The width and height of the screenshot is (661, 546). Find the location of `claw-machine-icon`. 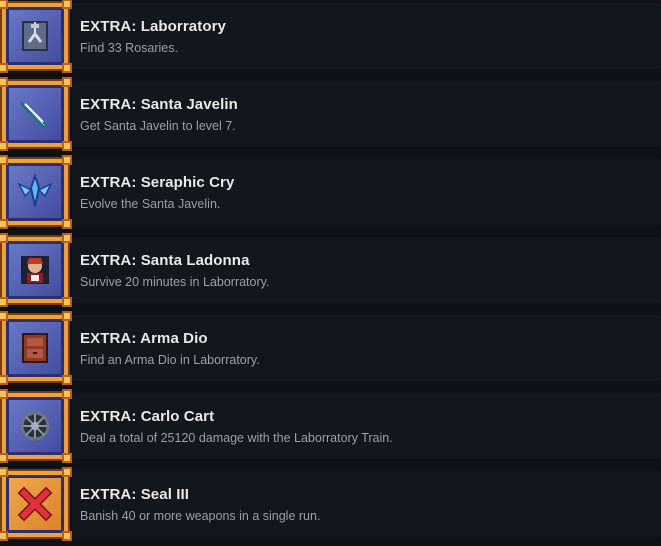

claw-machine-icon is located at coordinates (35, 36).